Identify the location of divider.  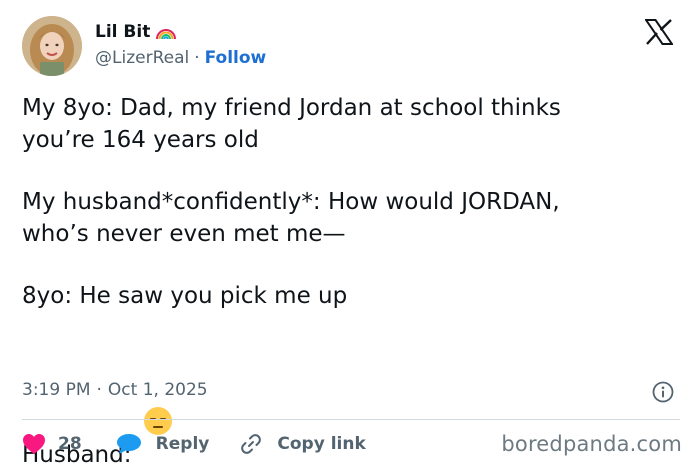
(351, 419).